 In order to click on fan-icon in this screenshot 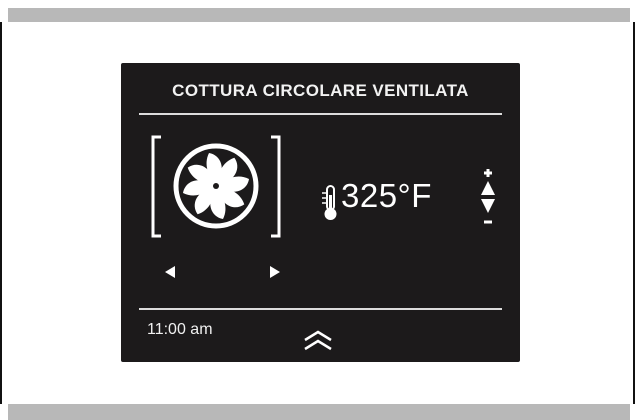, I will do `click(216, 186)`.